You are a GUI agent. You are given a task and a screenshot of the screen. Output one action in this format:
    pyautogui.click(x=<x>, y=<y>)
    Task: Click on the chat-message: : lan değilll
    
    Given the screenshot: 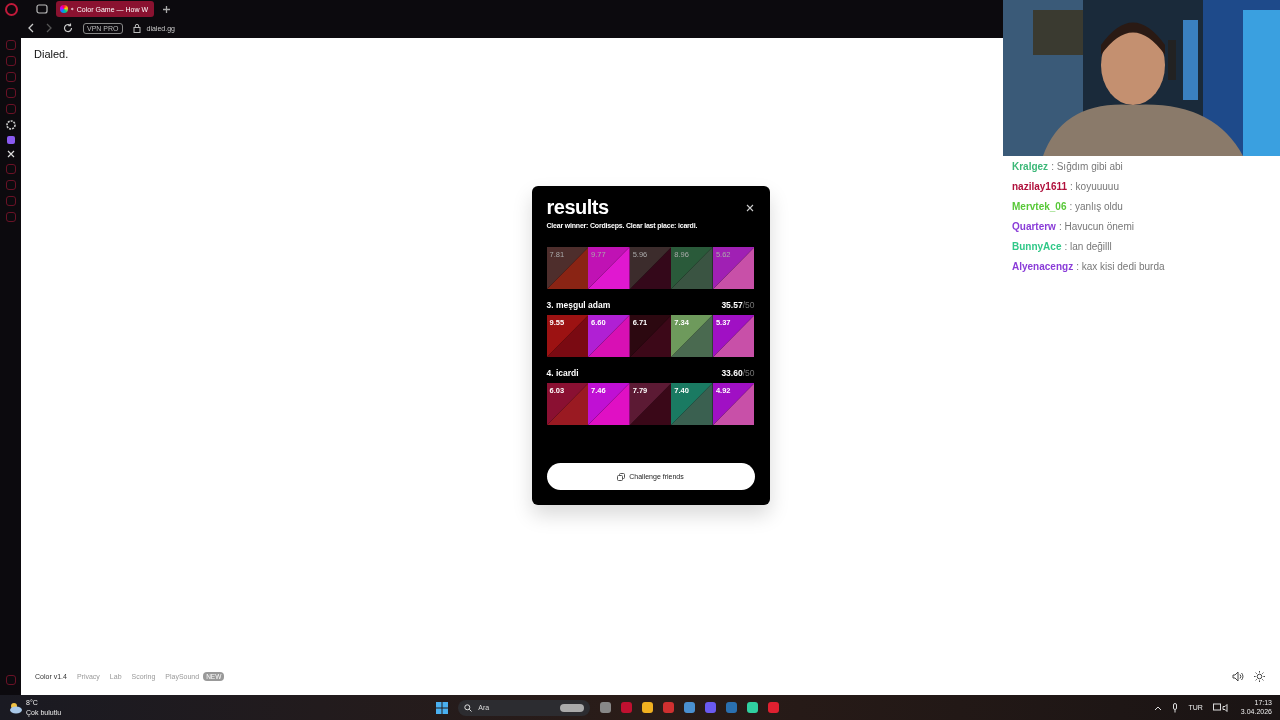 What is the action you would take?
    pyautogui.click(x=1088, y=246)
    